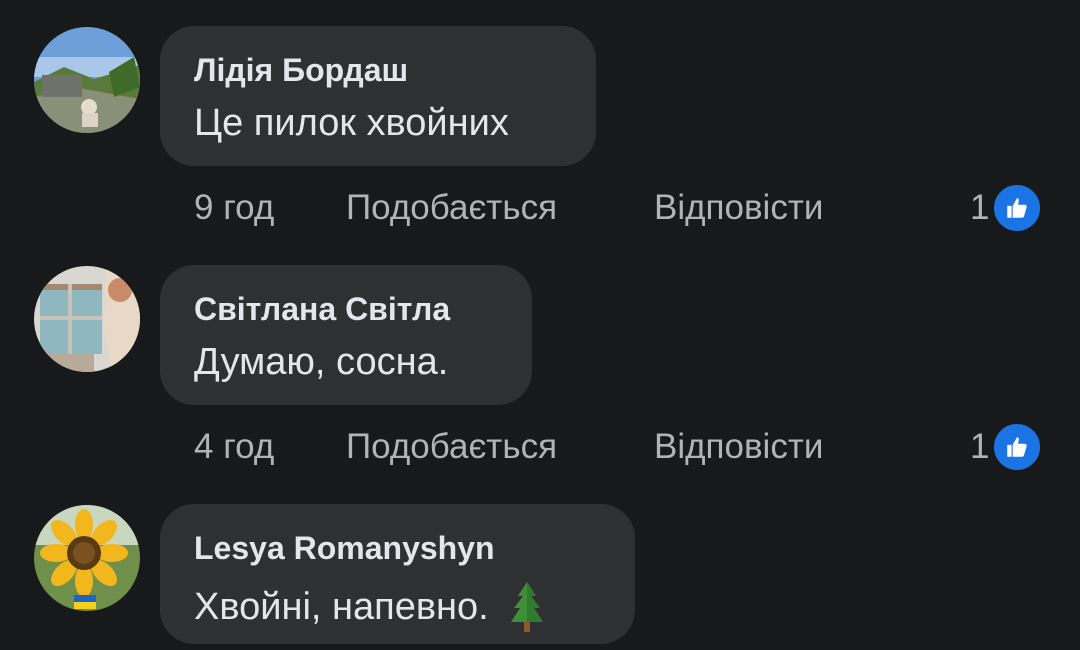 The image size is (1080, 650). What do you see at coordinates (234, 447) in the screenshot?
I see `comment-timestamp: 4 год` at bounding box center [234, 447].